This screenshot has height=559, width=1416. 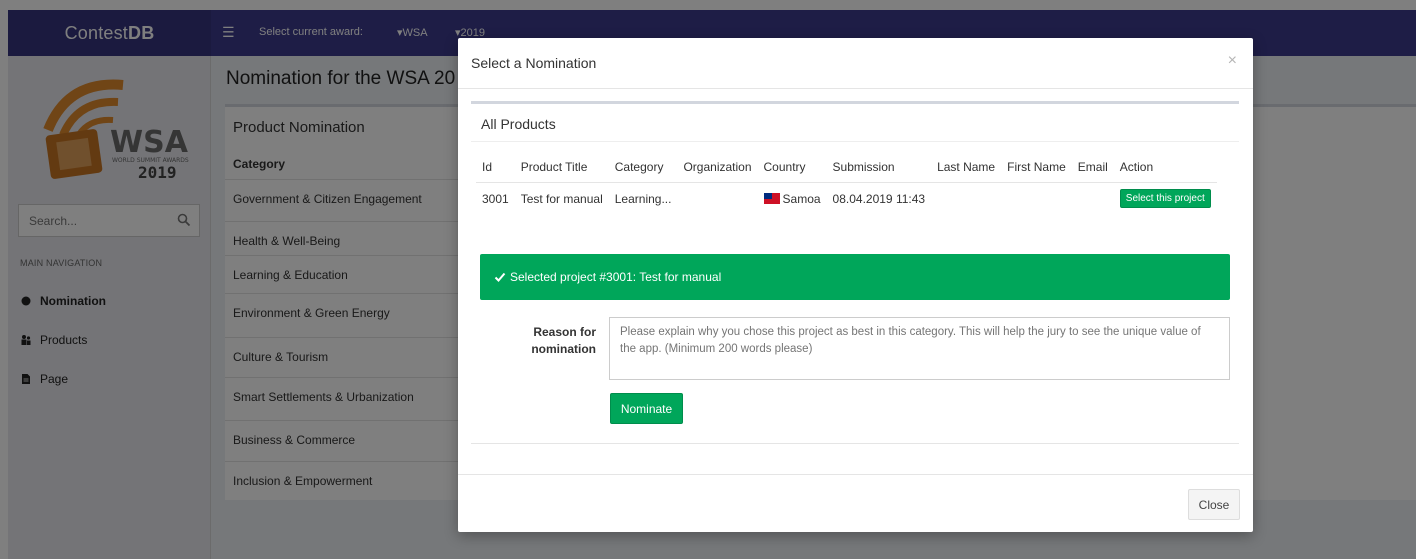 What do you see at coordinates (863, 166) in the screenshot?
I see `column-header: Submission` at bounding box center [863, 166].